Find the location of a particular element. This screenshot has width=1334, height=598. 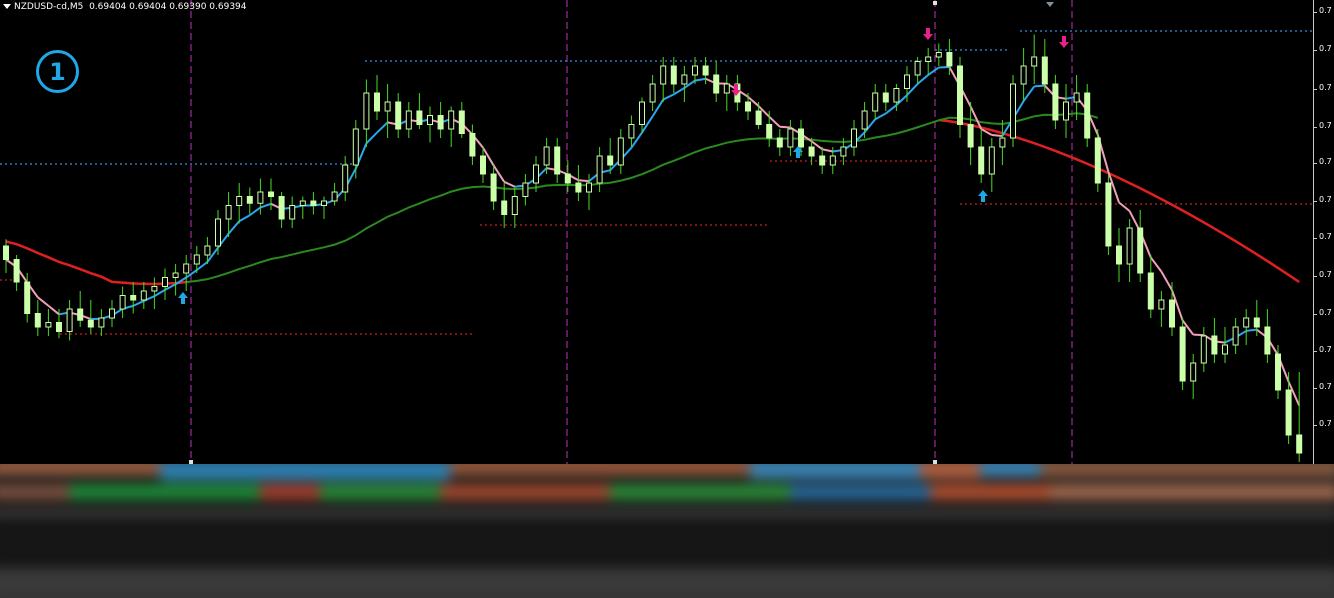

sell-arrow-icon is located at coordinates (928, 34).